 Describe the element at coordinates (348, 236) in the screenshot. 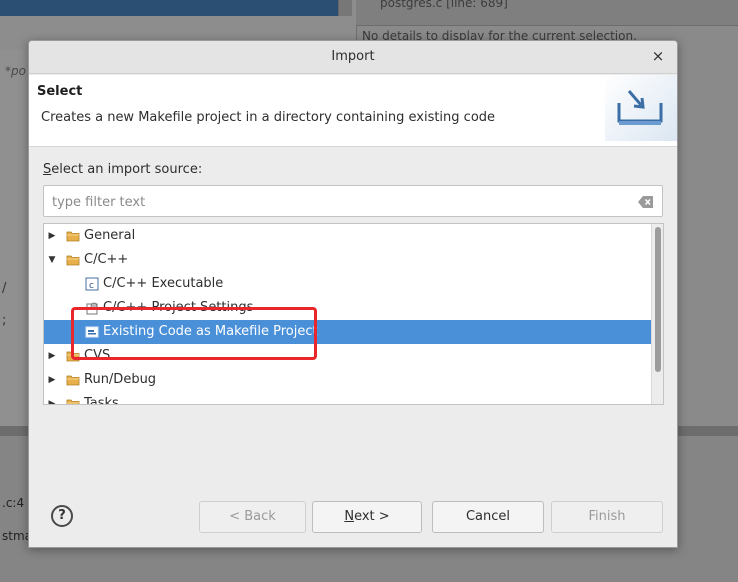

I see `tree-item-general: ▶ General` at that location.